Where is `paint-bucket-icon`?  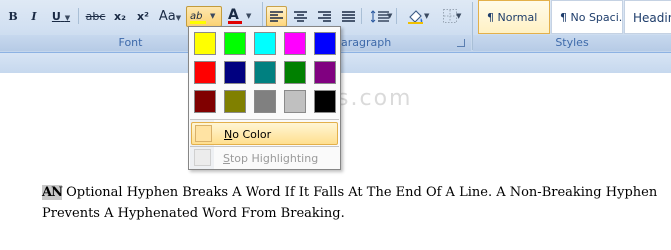 paint-bucket-icon is located at coordinates (415, 17).